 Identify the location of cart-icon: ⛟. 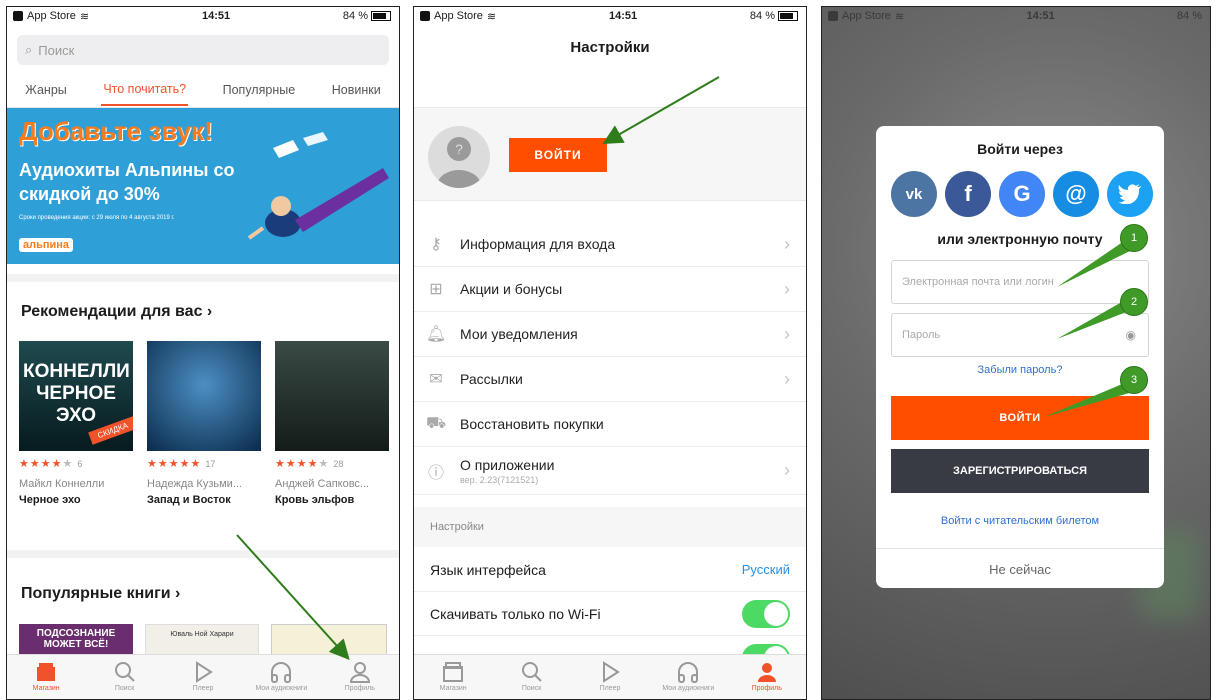
(436, 423).